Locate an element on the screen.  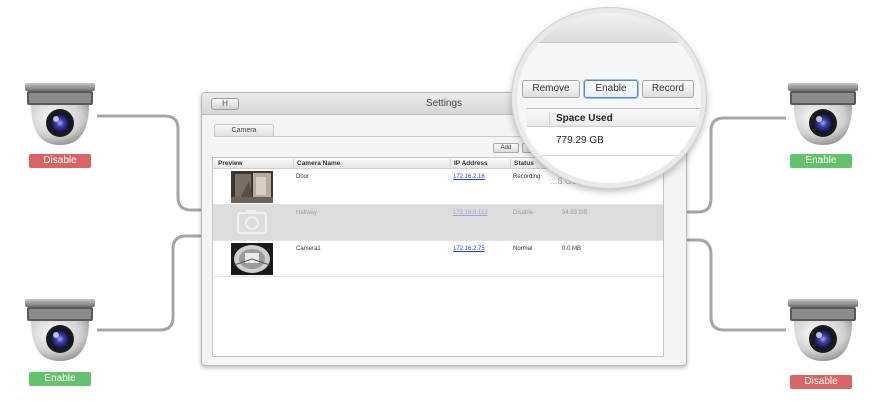
space-used-value: 779.29 GB is located at coordinates (580, 140).